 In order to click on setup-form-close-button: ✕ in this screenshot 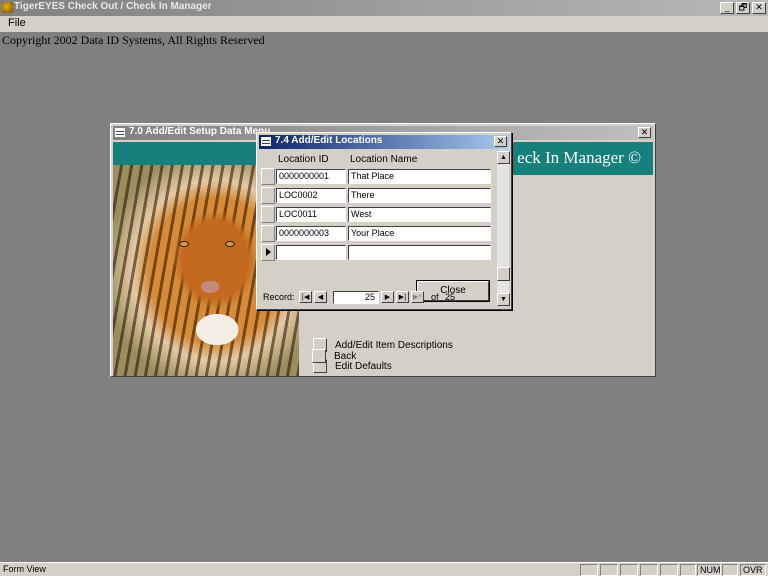, I will do `click(644, 132)`.